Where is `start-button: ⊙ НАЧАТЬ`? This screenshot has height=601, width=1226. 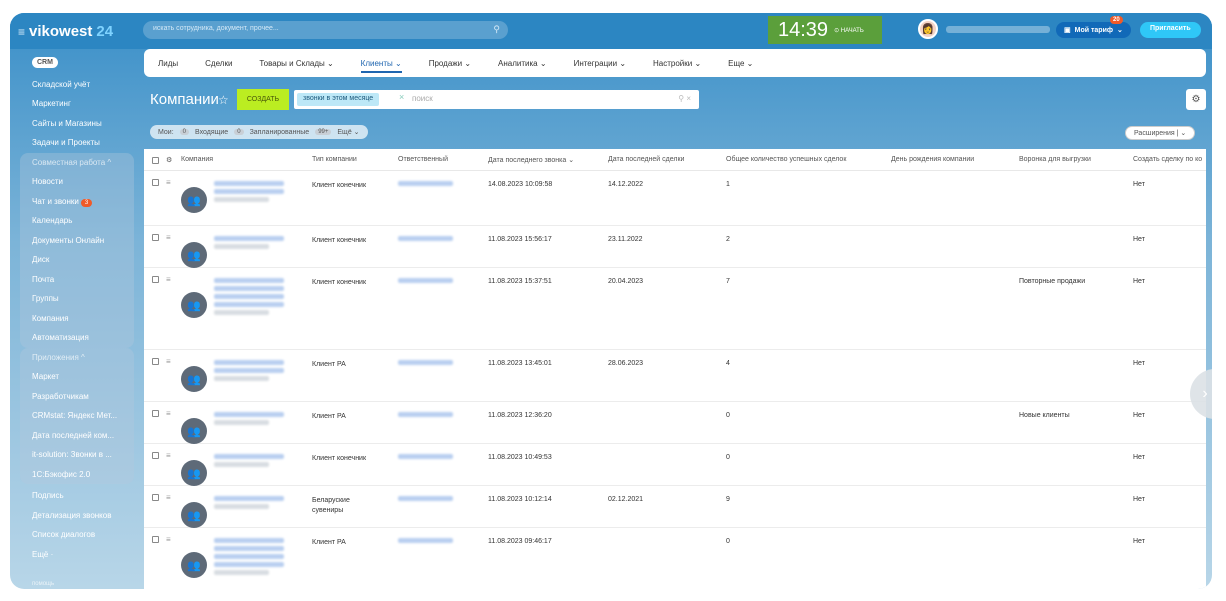 start-button: ⊙ НАЧАТЬ is located at coordinates (849, 30).